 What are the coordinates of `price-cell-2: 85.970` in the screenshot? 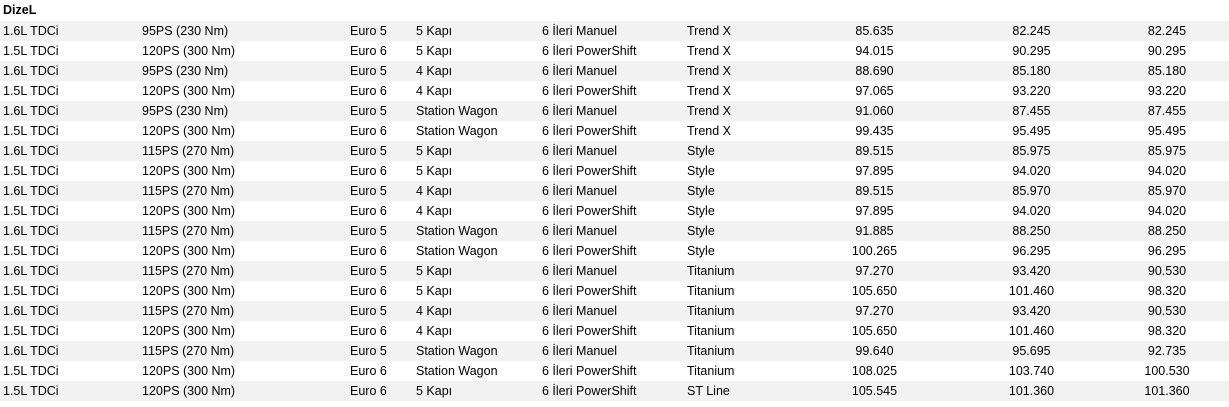 It's located at (1031, 191).